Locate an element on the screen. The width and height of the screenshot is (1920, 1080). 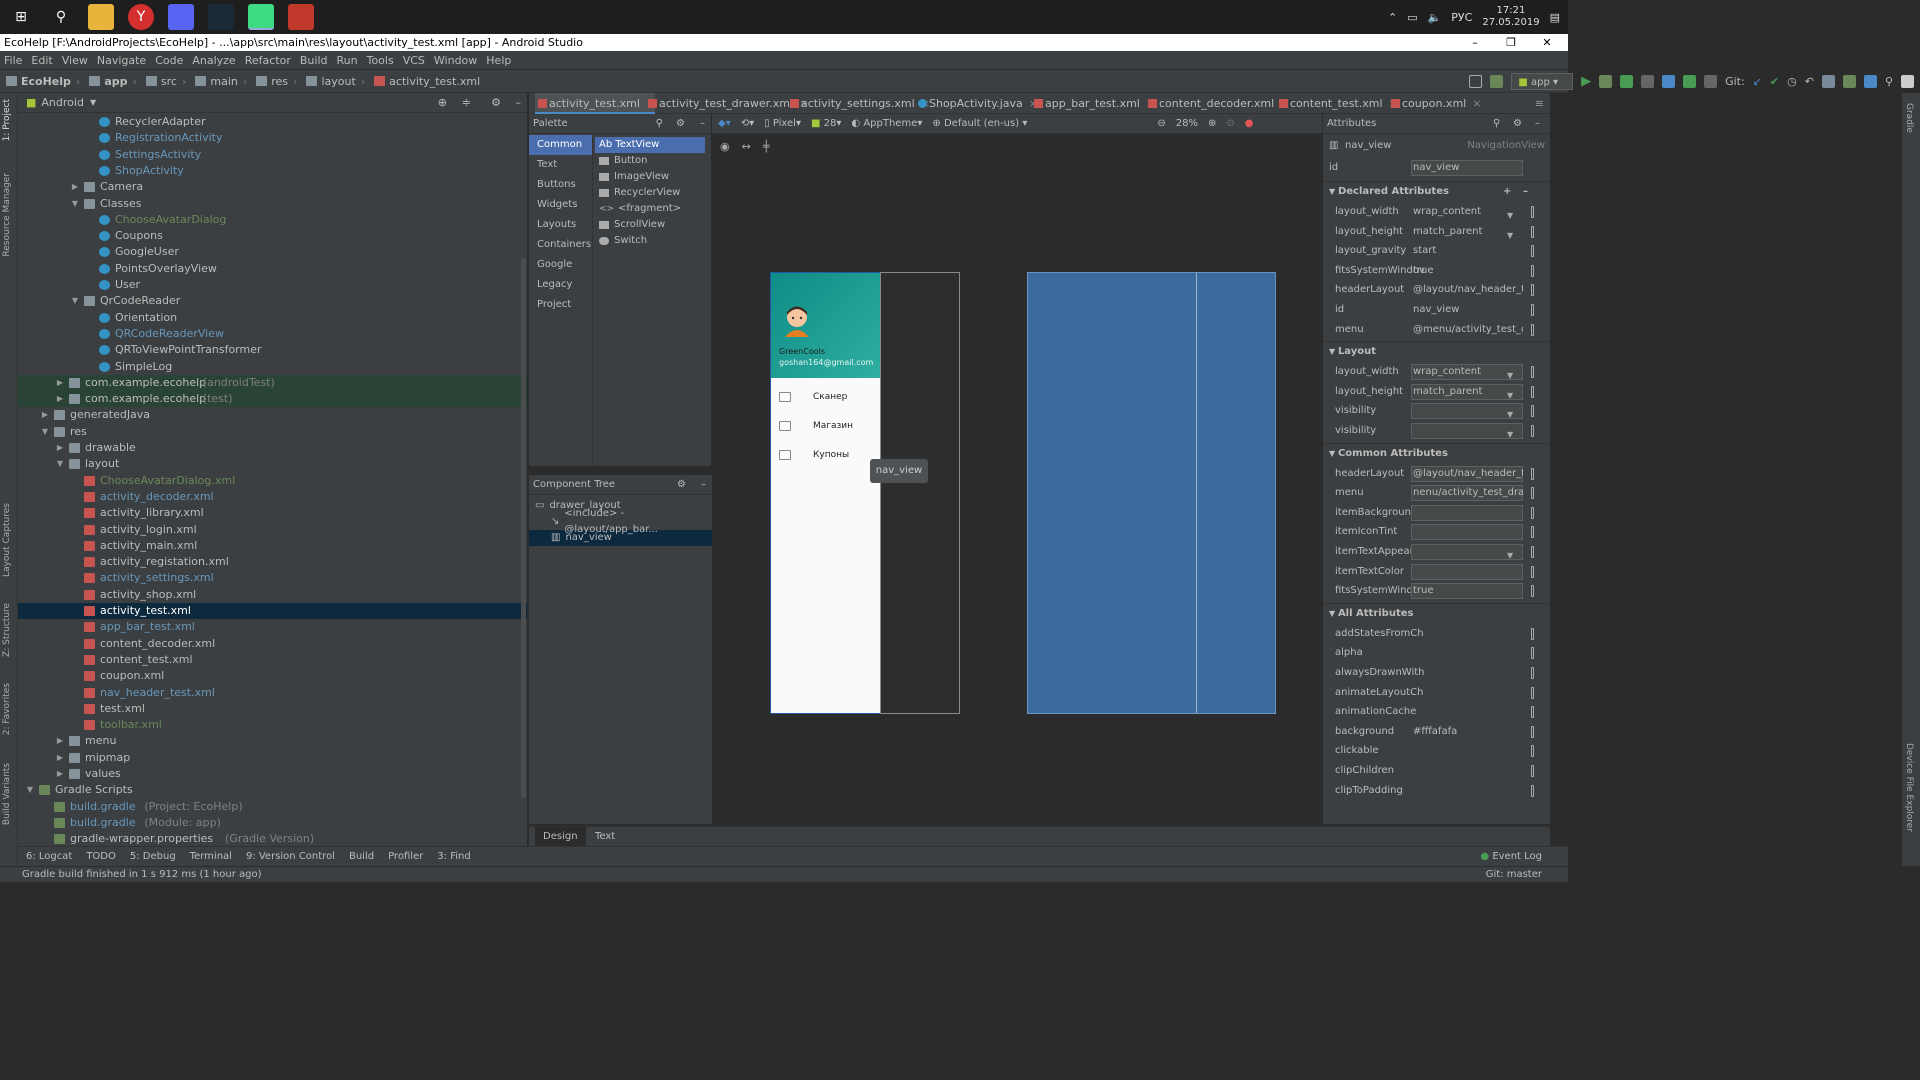
git-revert-icon: ↶ is located at coordinates (1809, 81).